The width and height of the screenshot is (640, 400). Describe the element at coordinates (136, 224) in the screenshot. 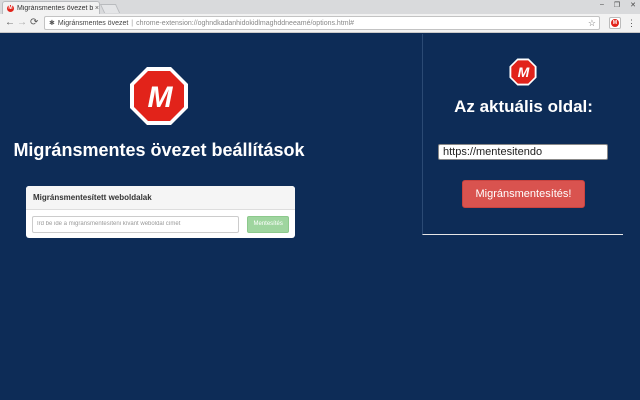

I see `website-url-input` at that location.